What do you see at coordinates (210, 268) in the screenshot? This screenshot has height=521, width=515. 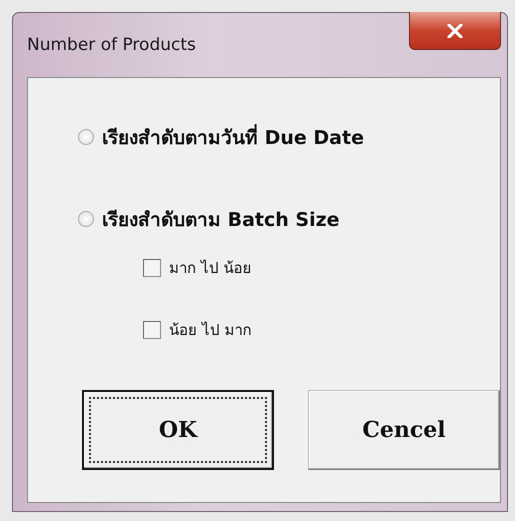 I see `checkbox-label: มาก ไป น้อย` at bounding box center [210, 268].